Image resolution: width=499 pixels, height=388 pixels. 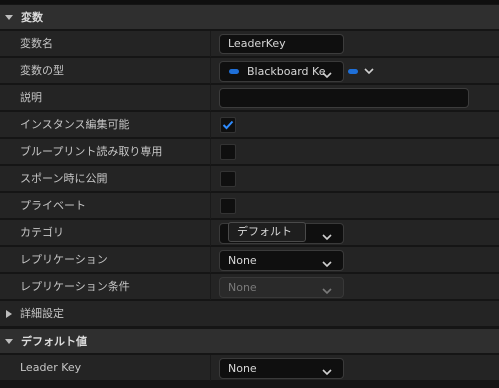 I want to click on section-header-defaults: デフォルト値, so click(x=249, y=341).